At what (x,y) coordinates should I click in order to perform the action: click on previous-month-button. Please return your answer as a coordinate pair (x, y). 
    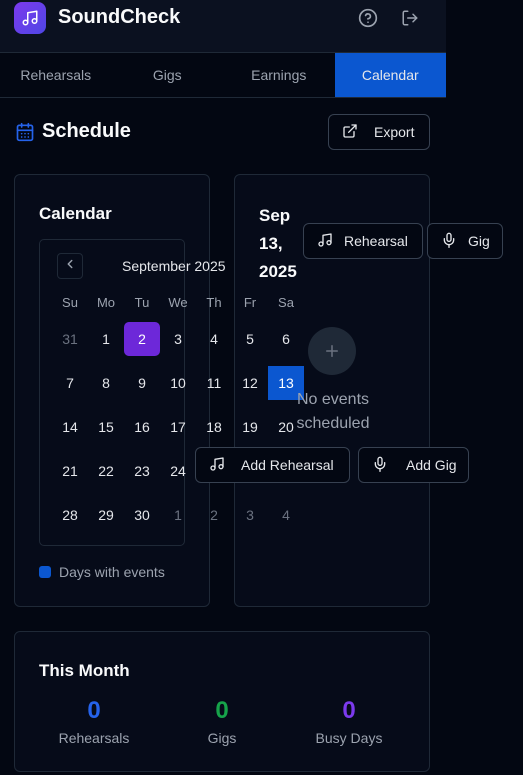
    Looking at the image, I should click on (70, 266).